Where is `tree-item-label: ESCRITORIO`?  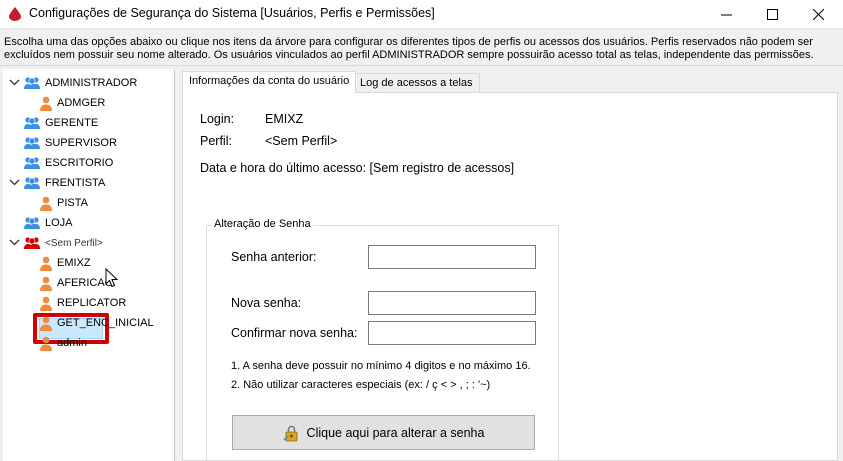 tree-item-label: ESCRITORIO is located at coordinates (79, 163).